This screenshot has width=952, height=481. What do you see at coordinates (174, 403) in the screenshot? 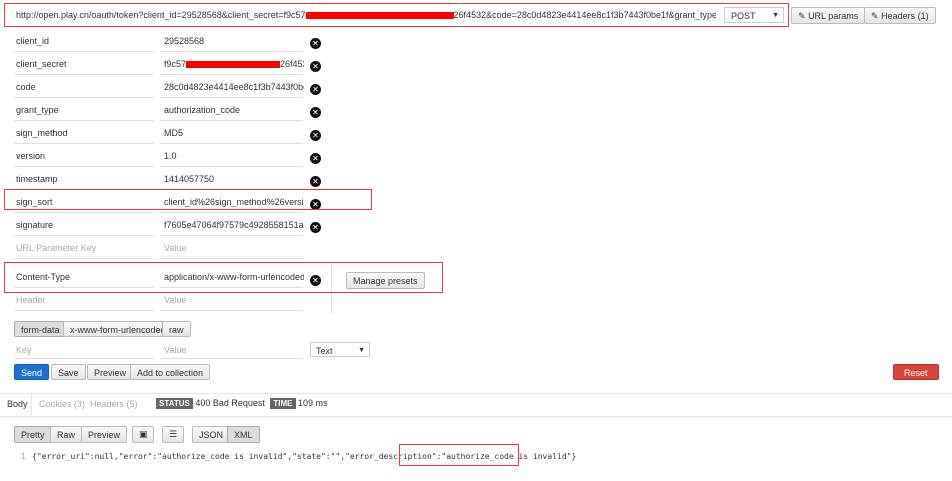
I see `status-label: STATUS` at bounding box center [174, 403].